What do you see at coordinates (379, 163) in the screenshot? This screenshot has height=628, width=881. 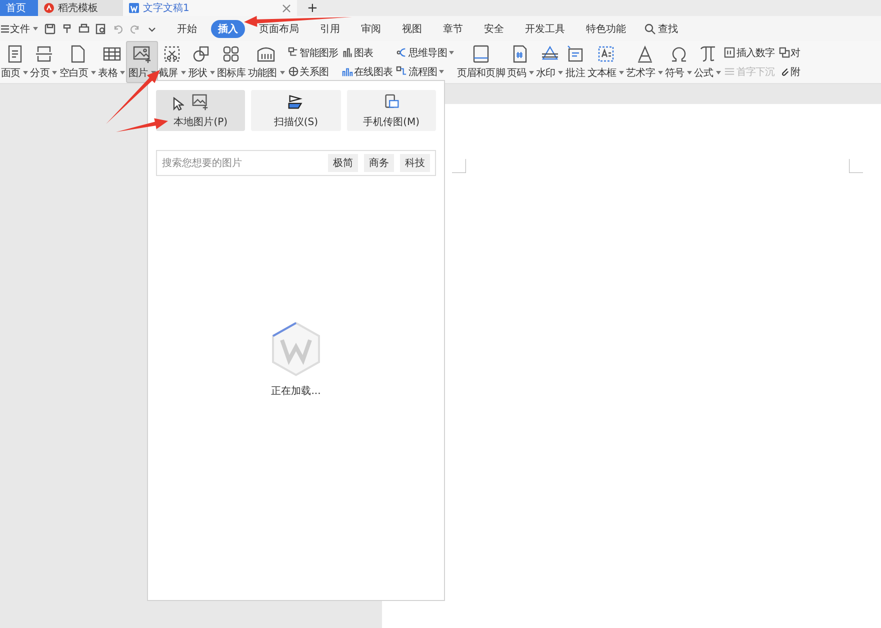 I see `tag-chip: 商务` at bounding box center [379, 163].